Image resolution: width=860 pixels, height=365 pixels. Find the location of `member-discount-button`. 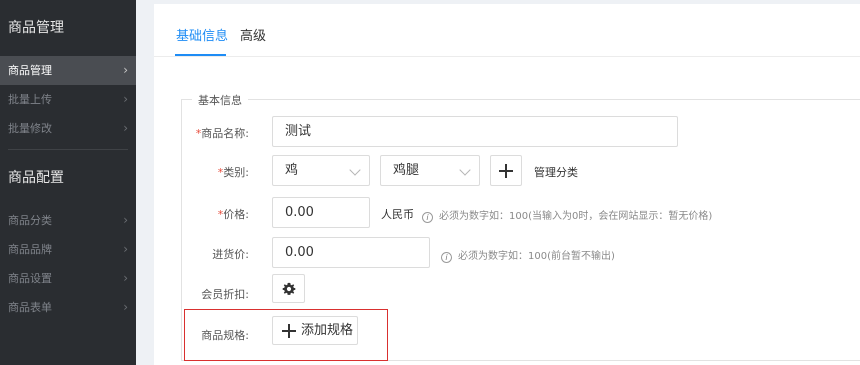

member-discount-button is located at coordinates (288, 288).